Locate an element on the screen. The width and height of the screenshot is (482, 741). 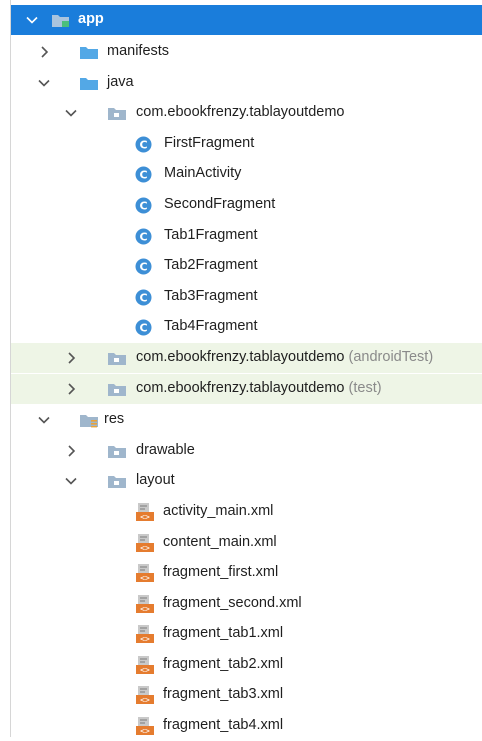
tree-node-app: app is located at coordinates (246, 20).